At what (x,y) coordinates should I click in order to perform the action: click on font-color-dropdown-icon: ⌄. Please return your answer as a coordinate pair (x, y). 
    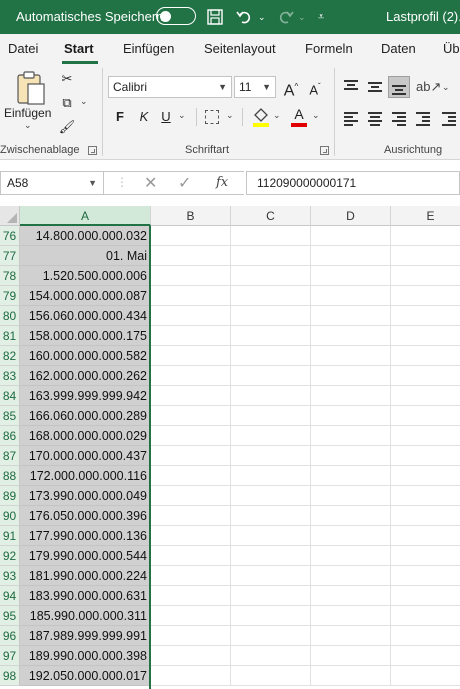
    Looking at the image, I should click on (316, 115).